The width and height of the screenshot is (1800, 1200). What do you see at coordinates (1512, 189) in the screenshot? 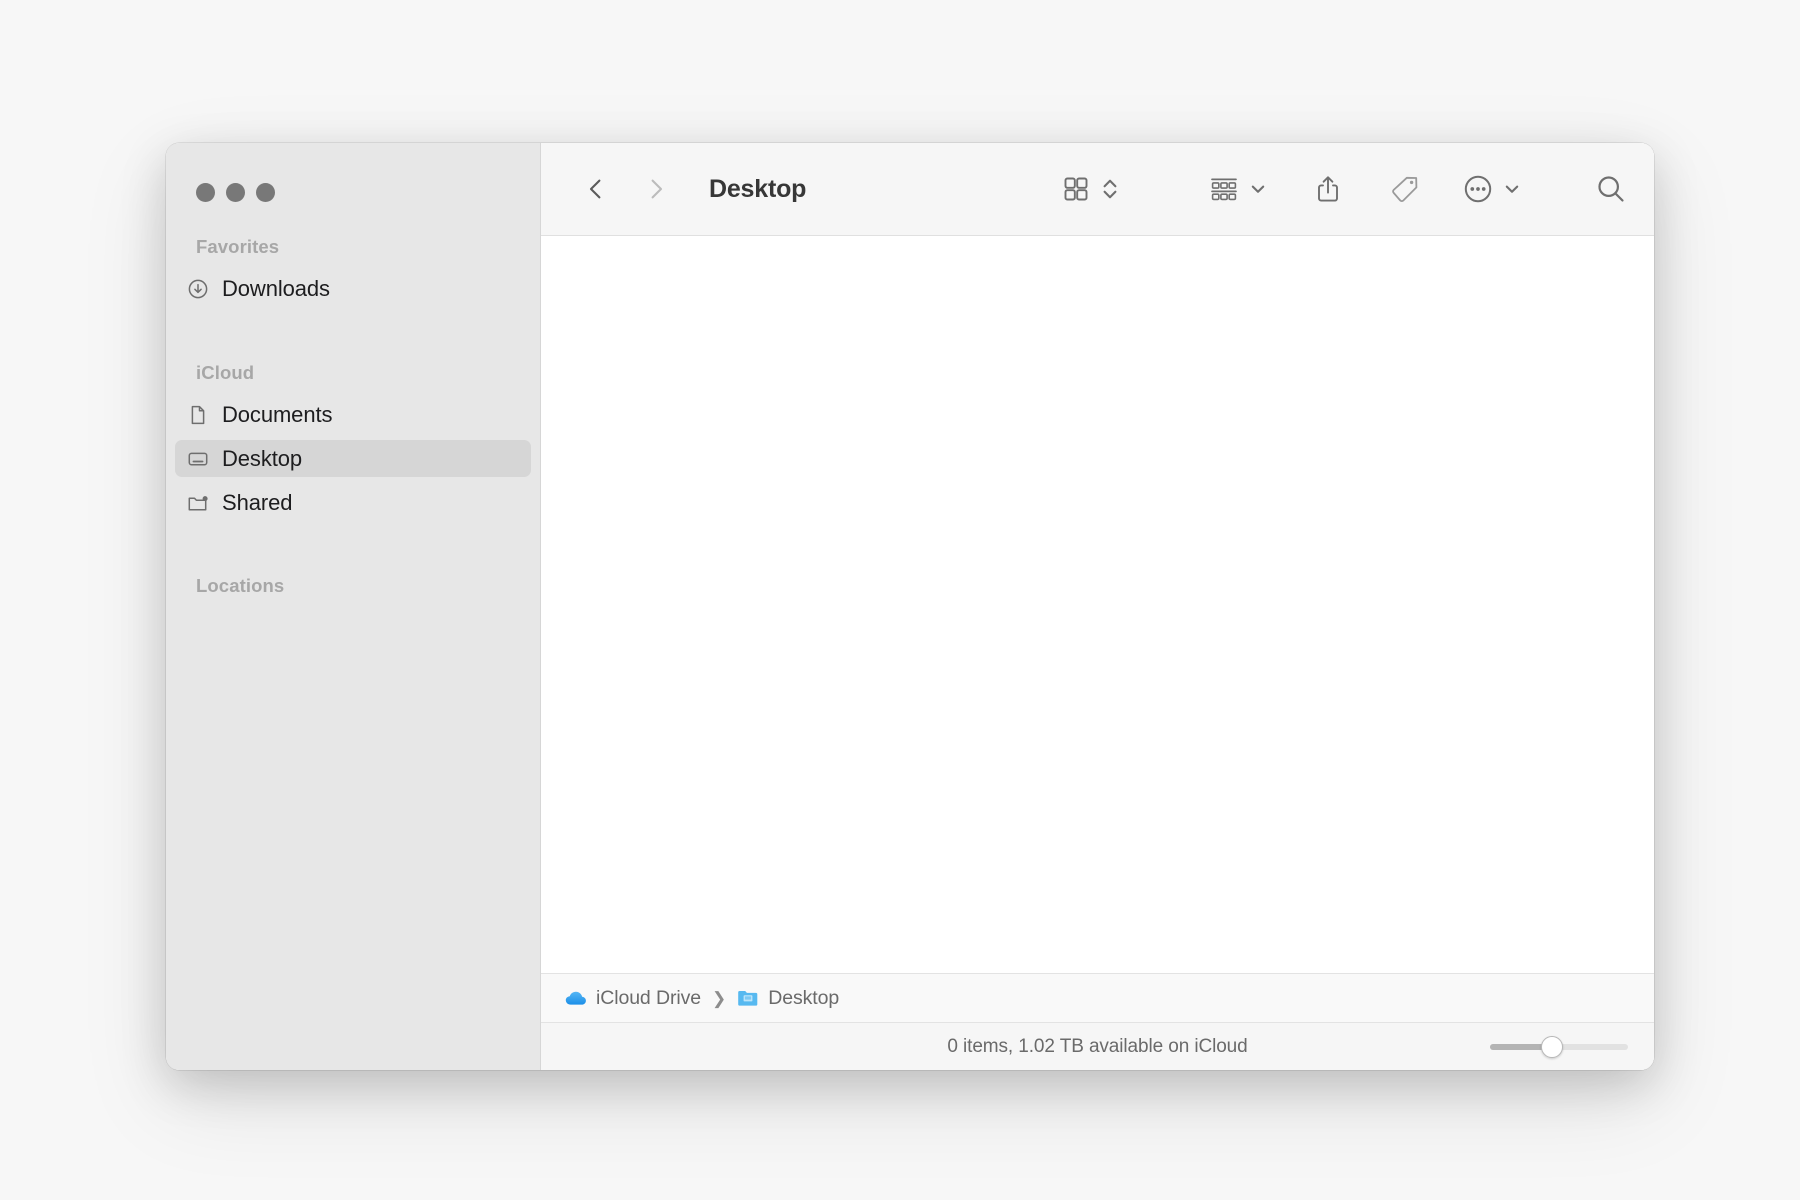
I see `more-chevron-down-icon` at bounding box center [1512, 189].